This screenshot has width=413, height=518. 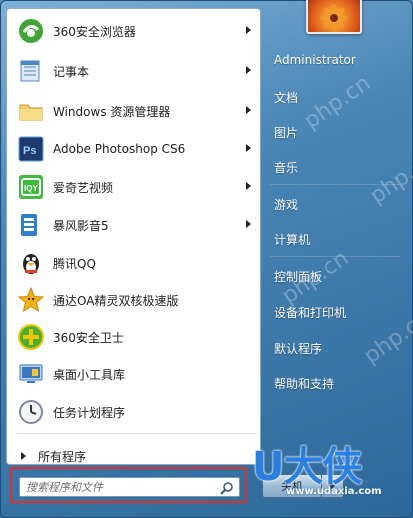 I want to click on program-item-360-guard: 360安全卫士, so click(x=135, y=337).